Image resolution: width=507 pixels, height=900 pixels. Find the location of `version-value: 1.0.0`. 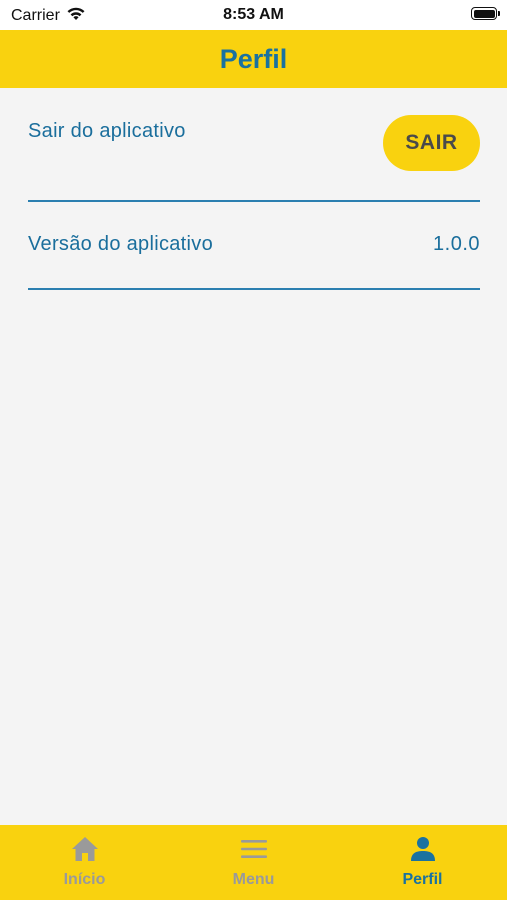

version-value: 1.0.0 is located at coordinates (456, 244).